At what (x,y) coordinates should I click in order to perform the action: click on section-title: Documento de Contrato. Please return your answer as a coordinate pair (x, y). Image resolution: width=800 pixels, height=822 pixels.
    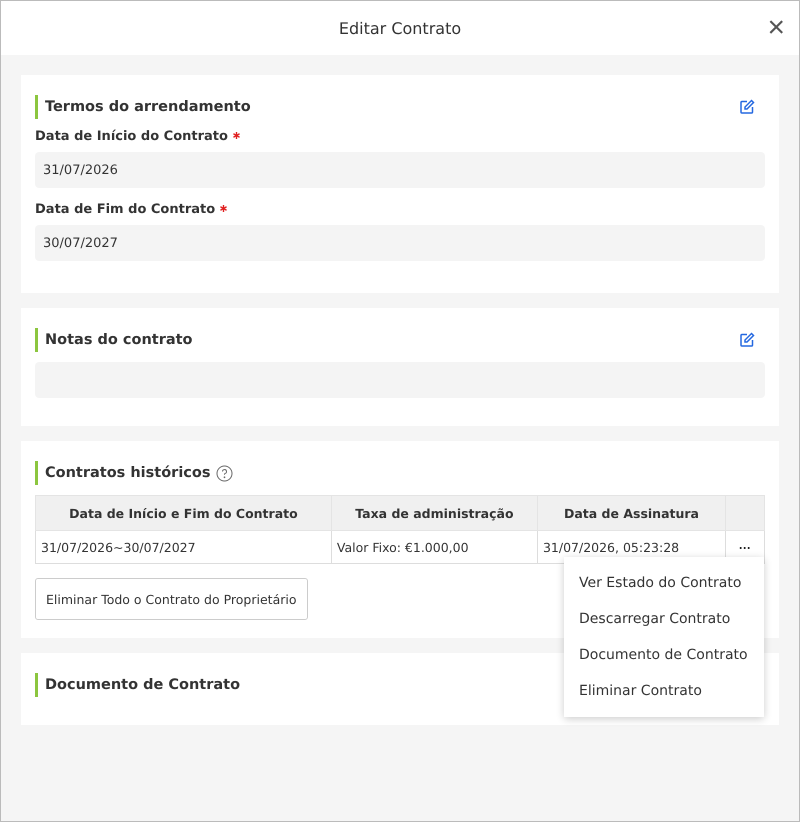
    Looking at the image, I should click on (142, 685).